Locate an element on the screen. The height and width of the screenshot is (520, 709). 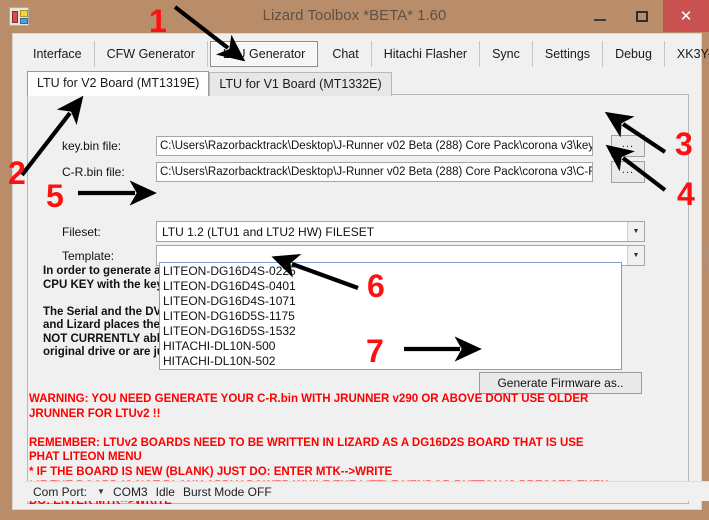
dropdown-item: HITACHI-DL10N-502 is located at coordinates (390, 361).